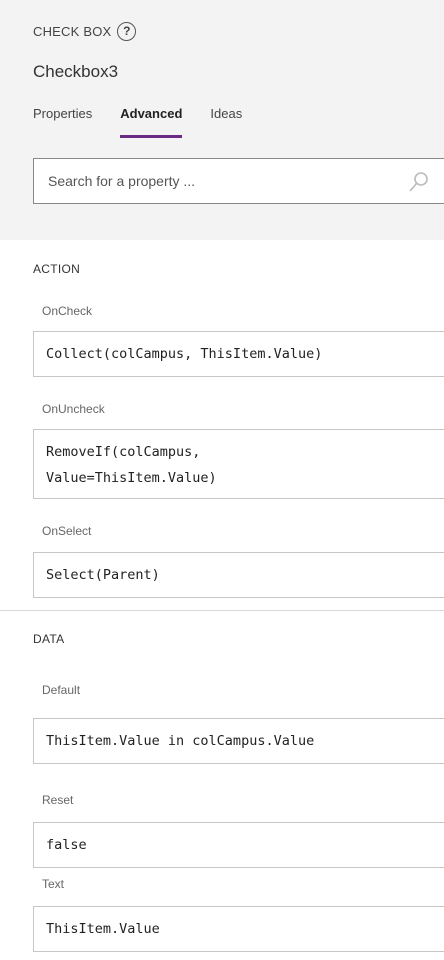 The height and width of the screenshot is (960, 444). What do you see at coordinates (49, 639) in the screenshot?
I see `section-title-data: DATA` at bounding box center [49, 639].